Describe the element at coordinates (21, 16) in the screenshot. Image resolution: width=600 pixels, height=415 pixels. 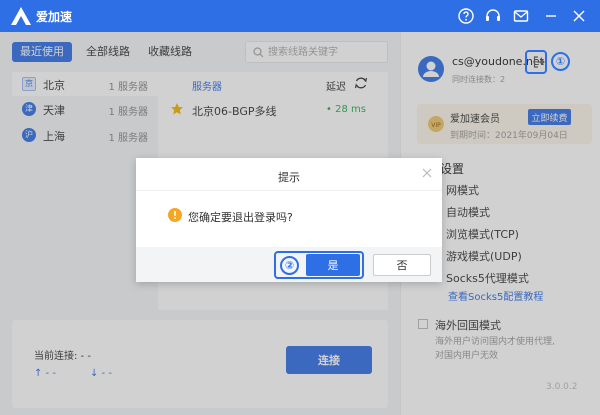
I see `app-logo-icon` at that location.